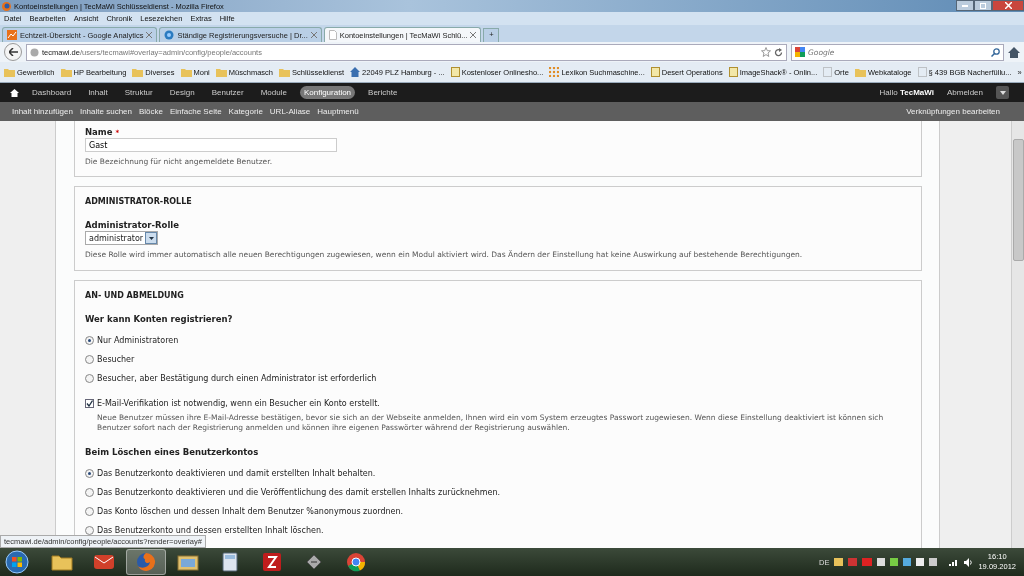 The image size is (1024, 576). Describe the element at coordinates (52, 92) in the screenshot. I see `toolbar-menu-item: Dashboard` at that location.